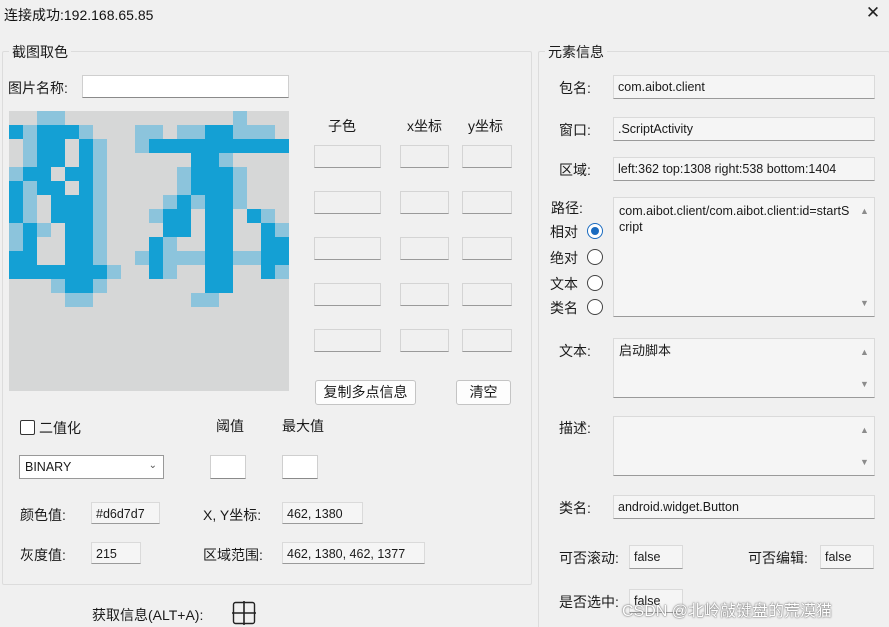  What do you see at coordinates (244, 613) in the screenshot?
I see `crosshair-icon` at bounding box center [244, 613].